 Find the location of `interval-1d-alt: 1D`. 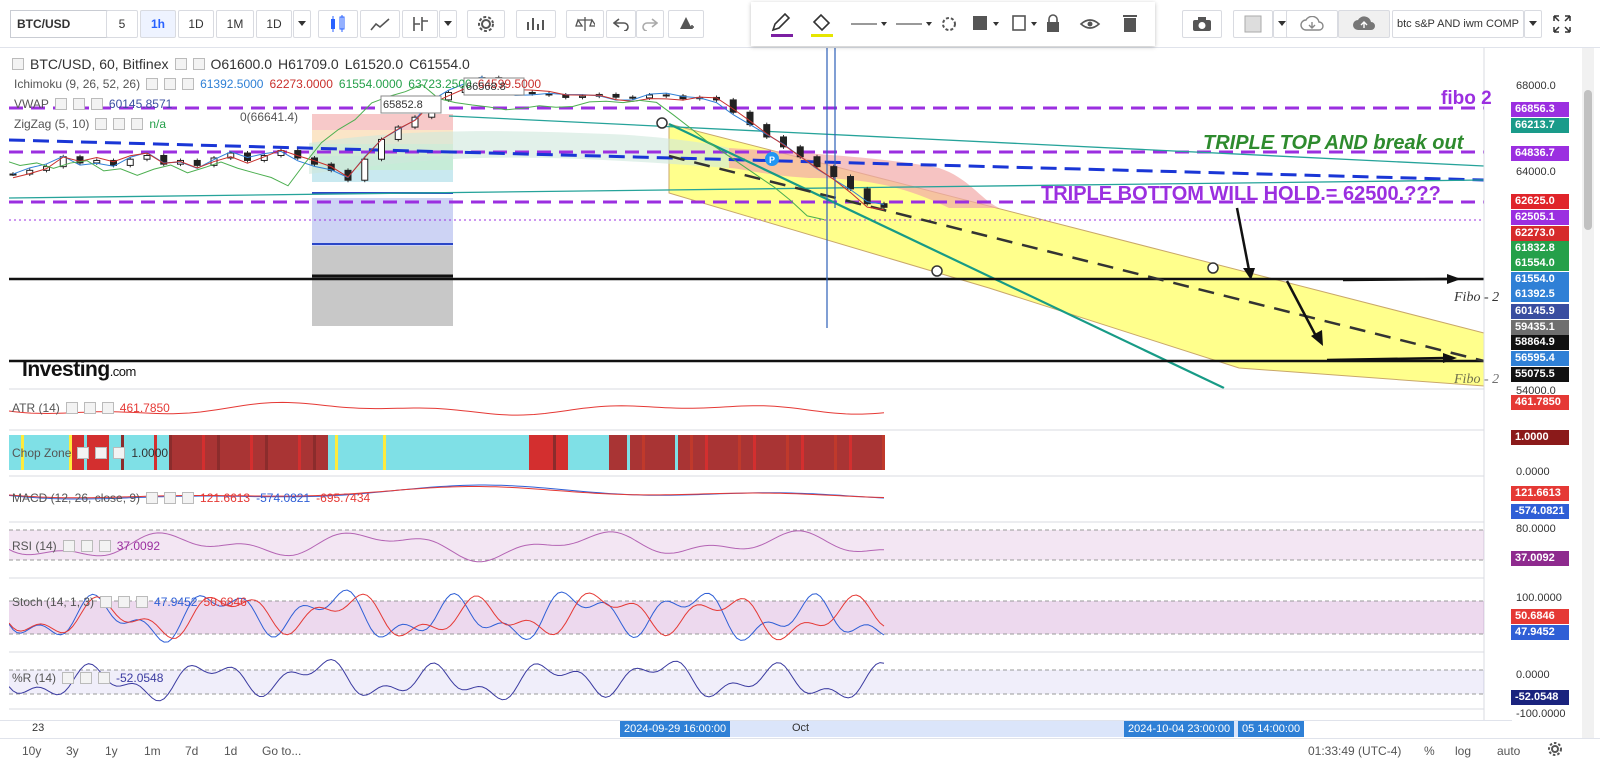

interval-1d-alt: 1D is located at coordinates (274, 24).